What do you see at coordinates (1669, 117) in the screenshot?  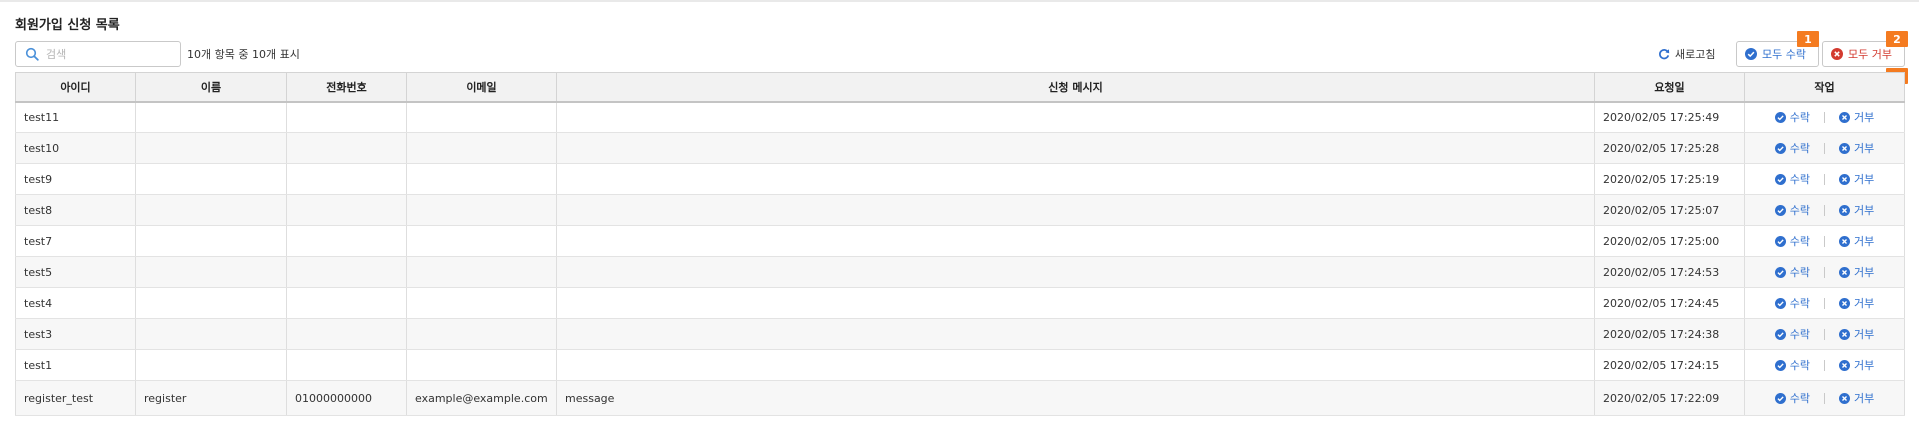 I see `cell-date: 2020/02/05 17:25:49` at bounding box center [1669, 117].